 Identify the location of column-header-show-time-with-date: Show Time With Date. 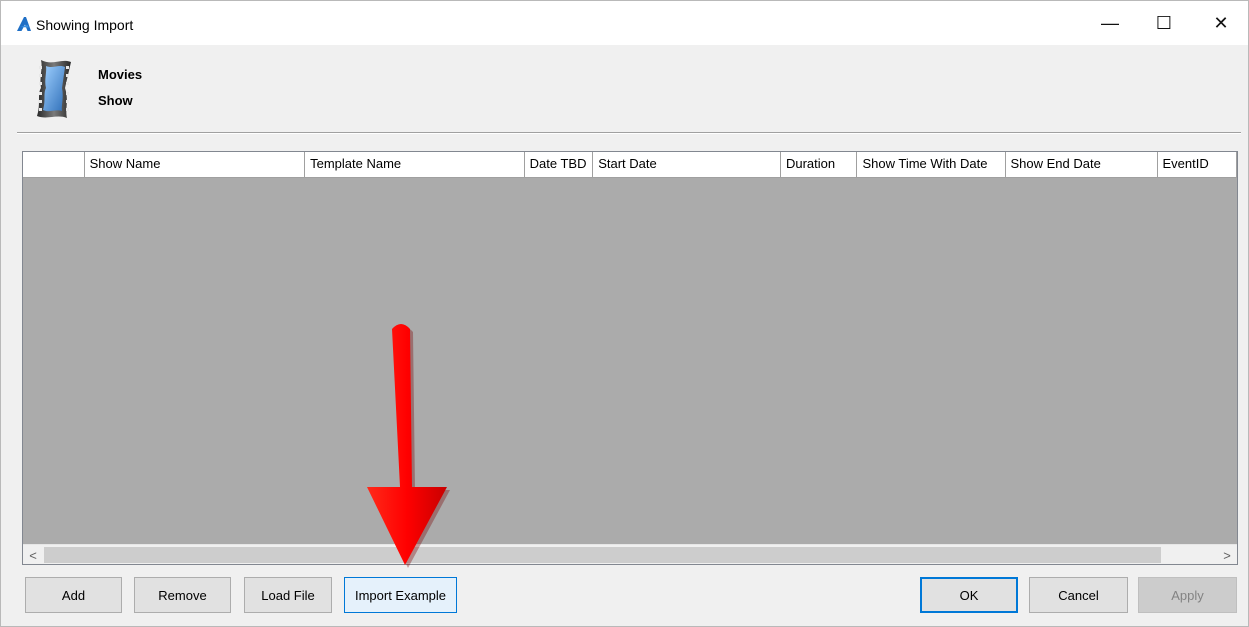
(931, 165).